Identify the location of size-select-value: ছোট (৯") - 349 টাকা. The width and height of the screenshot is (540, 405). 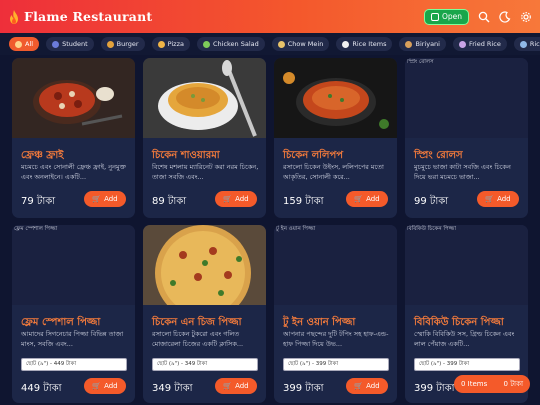
(182, 363).